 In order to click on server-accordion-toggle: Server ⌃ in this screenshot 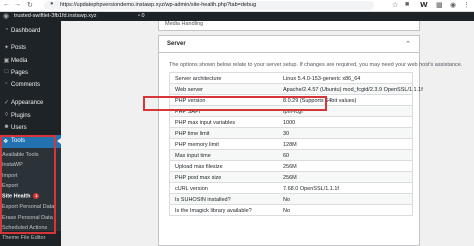, I will do `click(289, 44)`.